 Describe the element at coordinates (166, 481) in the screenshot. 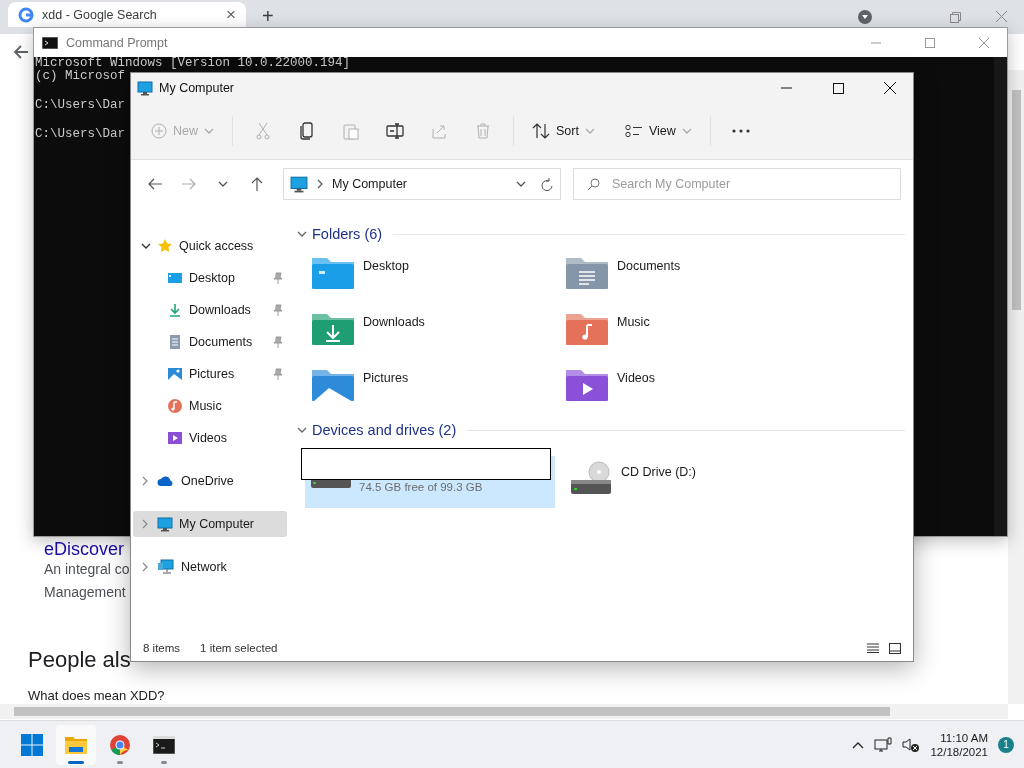

I see `cloud-icon` at that location.